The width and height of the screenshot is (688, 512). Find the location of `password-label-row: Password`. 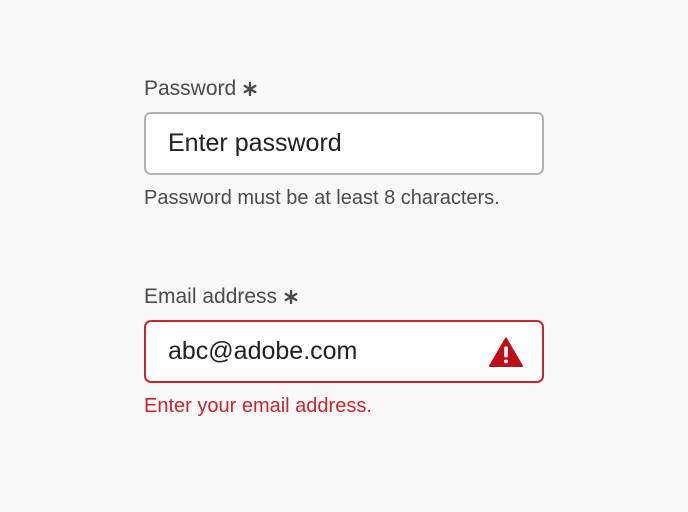

password-label-row: Password is located at coordinates (344, 89).